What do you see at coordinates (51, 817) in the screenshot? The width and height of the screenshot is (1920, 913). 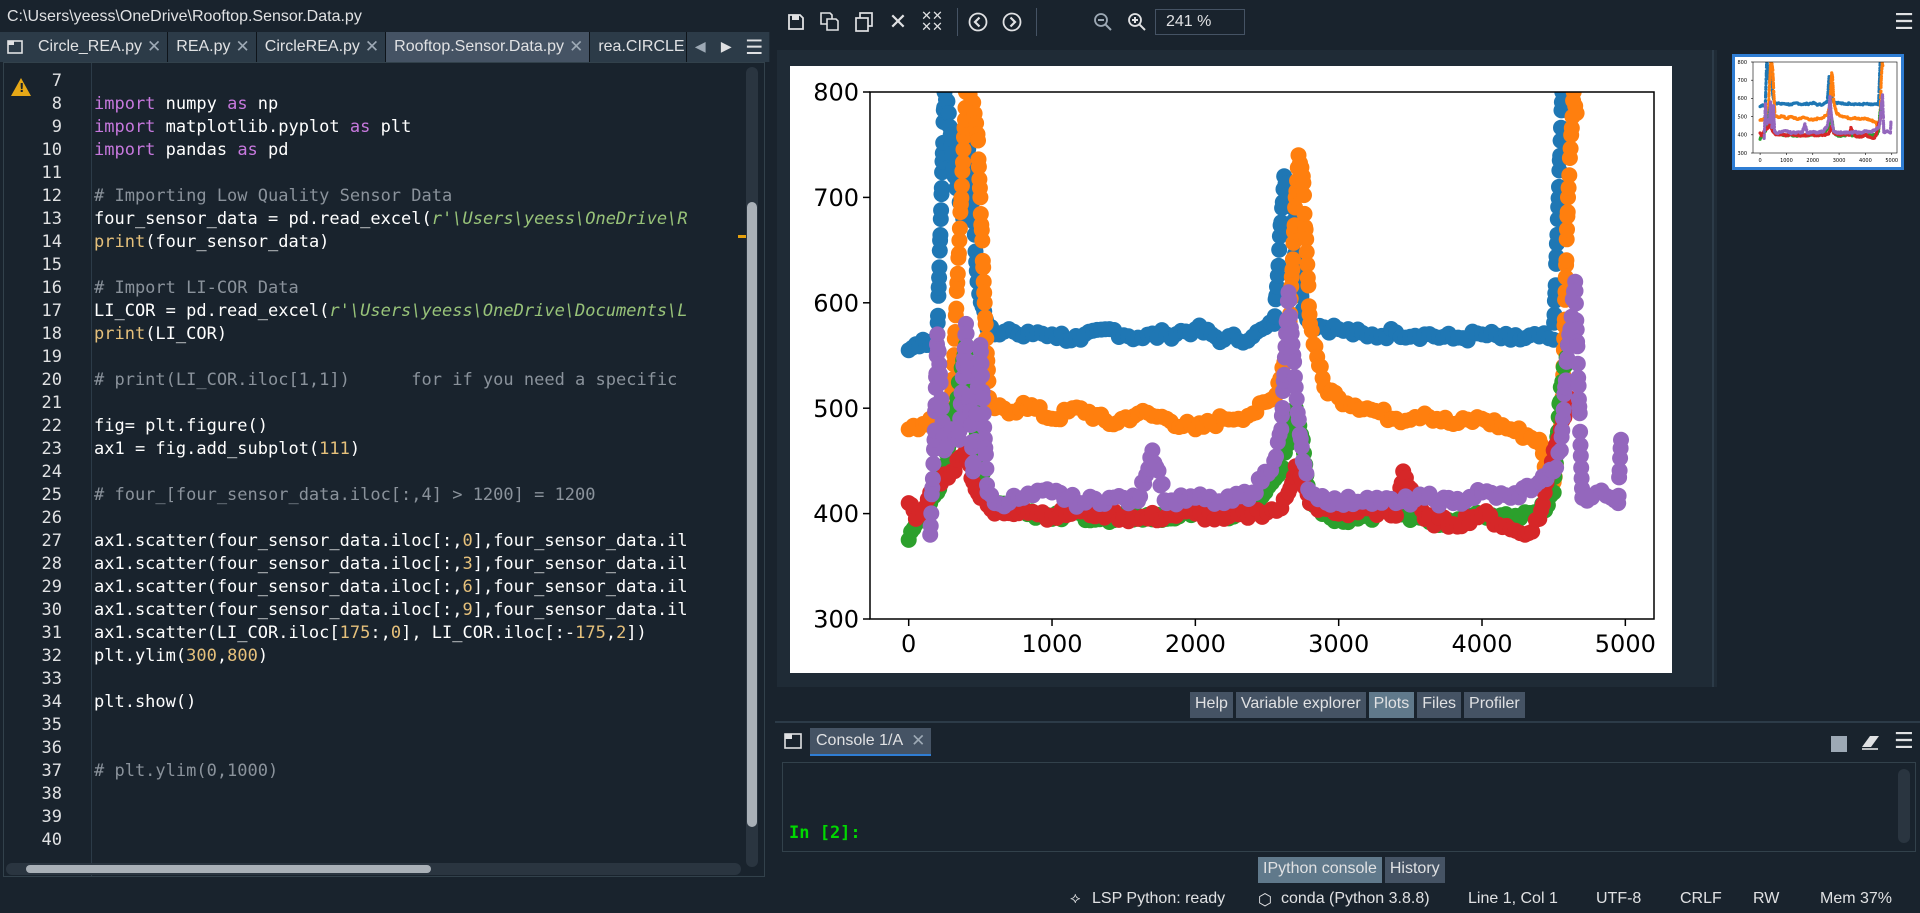 I see `line-number: 39` at bounding box center [51, 817].